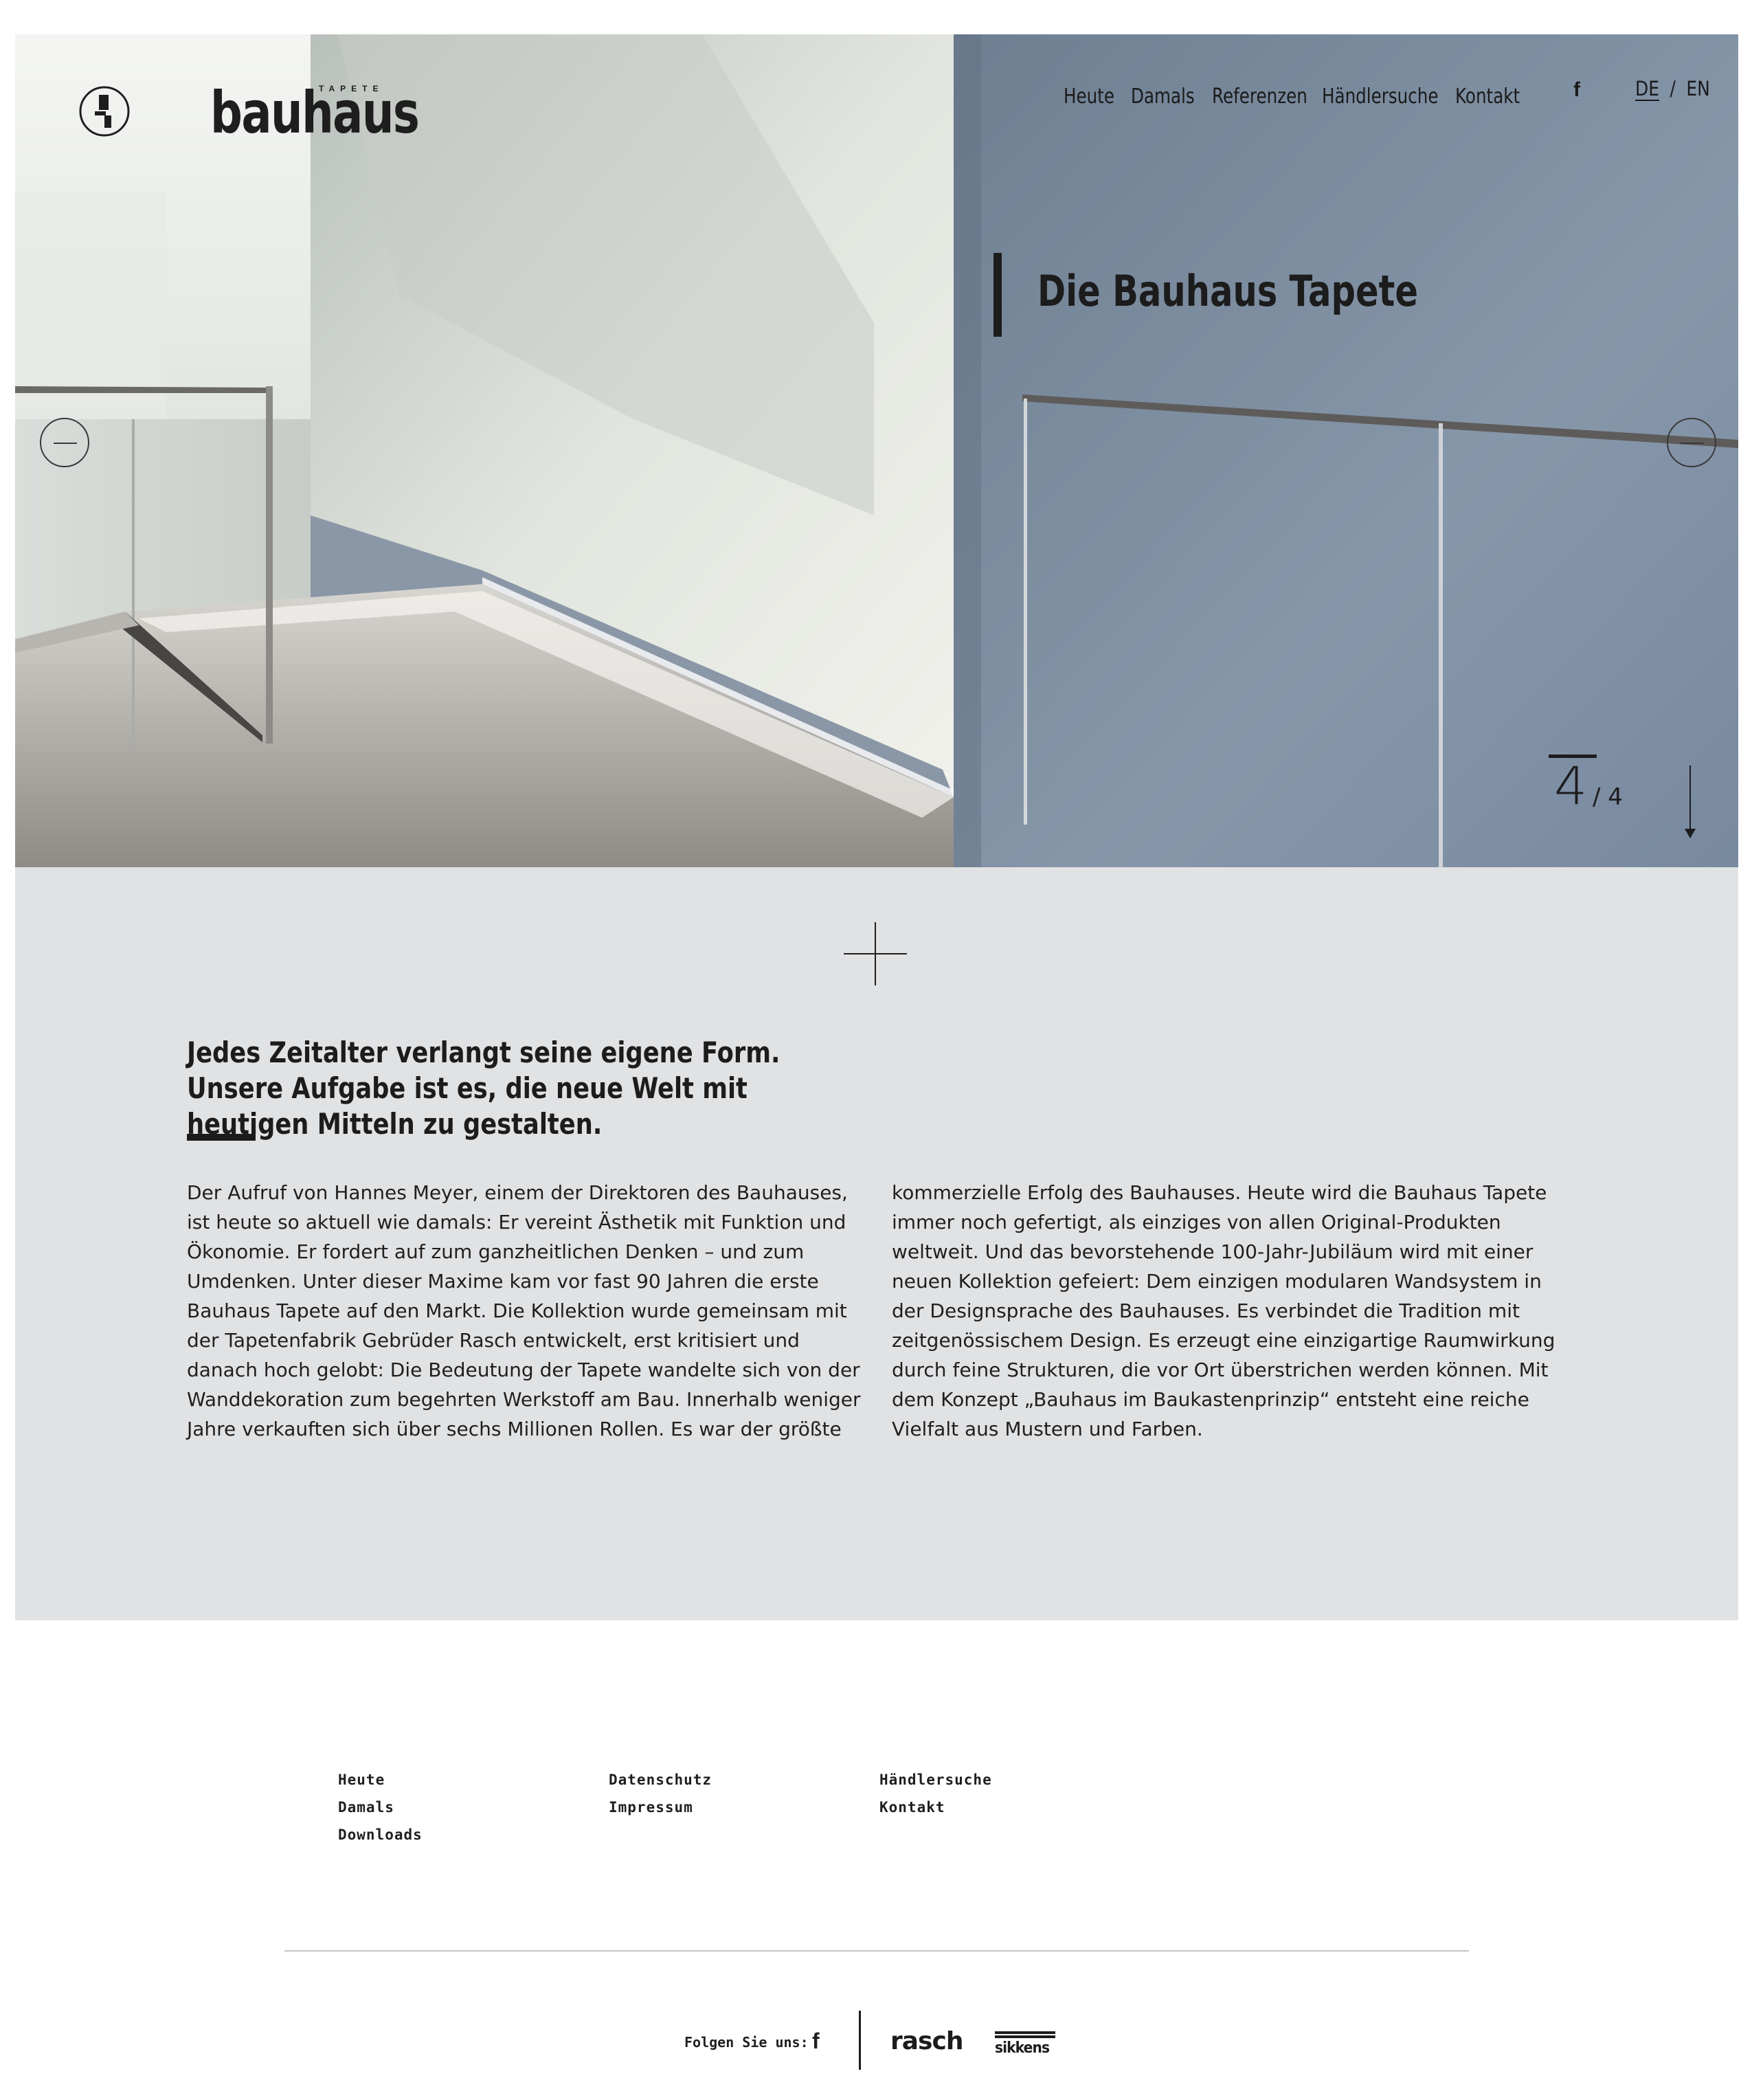 The width and height of the screenshot is (1752, 2100). What do you see at coordinates (64, 443) in the screenshot?
I see `arrow-left-icon` at bounding box center [64, 443].